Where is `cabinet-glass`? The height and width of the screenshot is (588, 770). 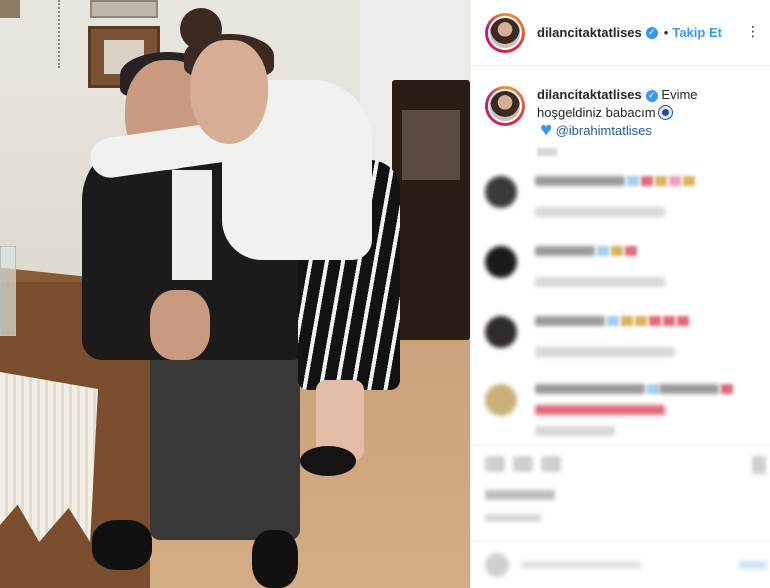
cabinet-glass is located at coordinates (431, 145).